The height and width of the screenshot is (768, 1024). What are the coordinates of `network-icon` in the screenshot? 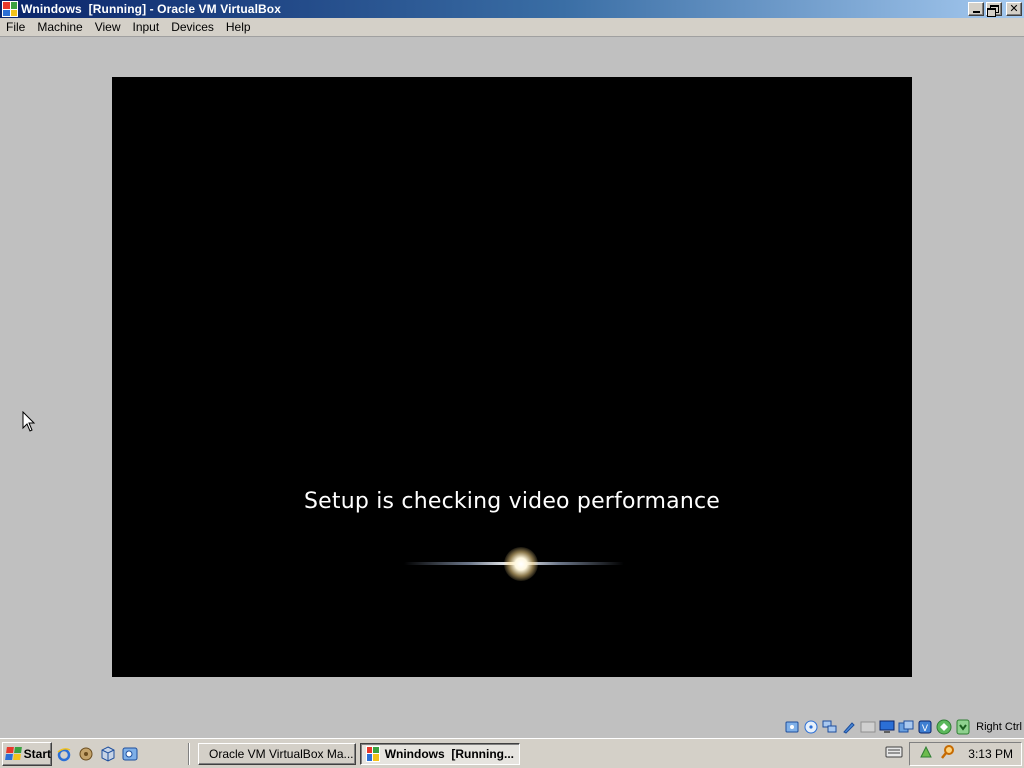 It's located at (830, 727).